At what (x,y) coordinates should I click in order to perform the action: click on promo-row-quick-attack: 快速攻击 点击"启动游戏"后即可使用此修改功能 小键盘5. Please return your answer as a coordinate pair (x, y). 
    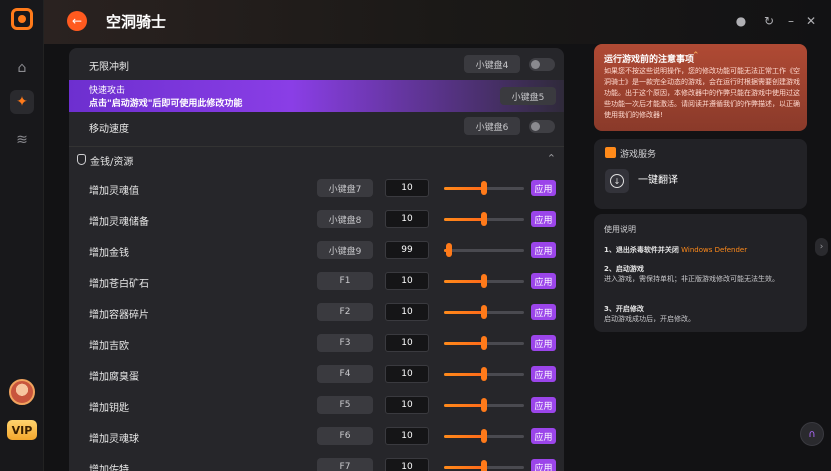
    Looking at the image, I should click on (316, 96).